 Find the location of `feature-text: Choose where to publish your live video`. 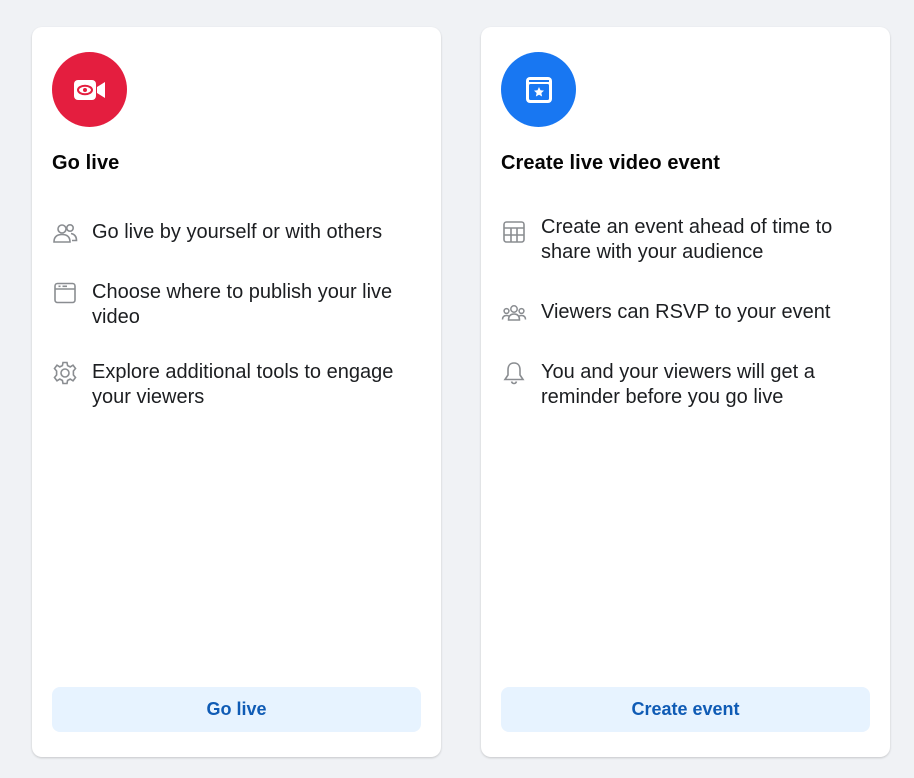

feature-text: Choose where to publish your live video is located at coordinates (242, 304).